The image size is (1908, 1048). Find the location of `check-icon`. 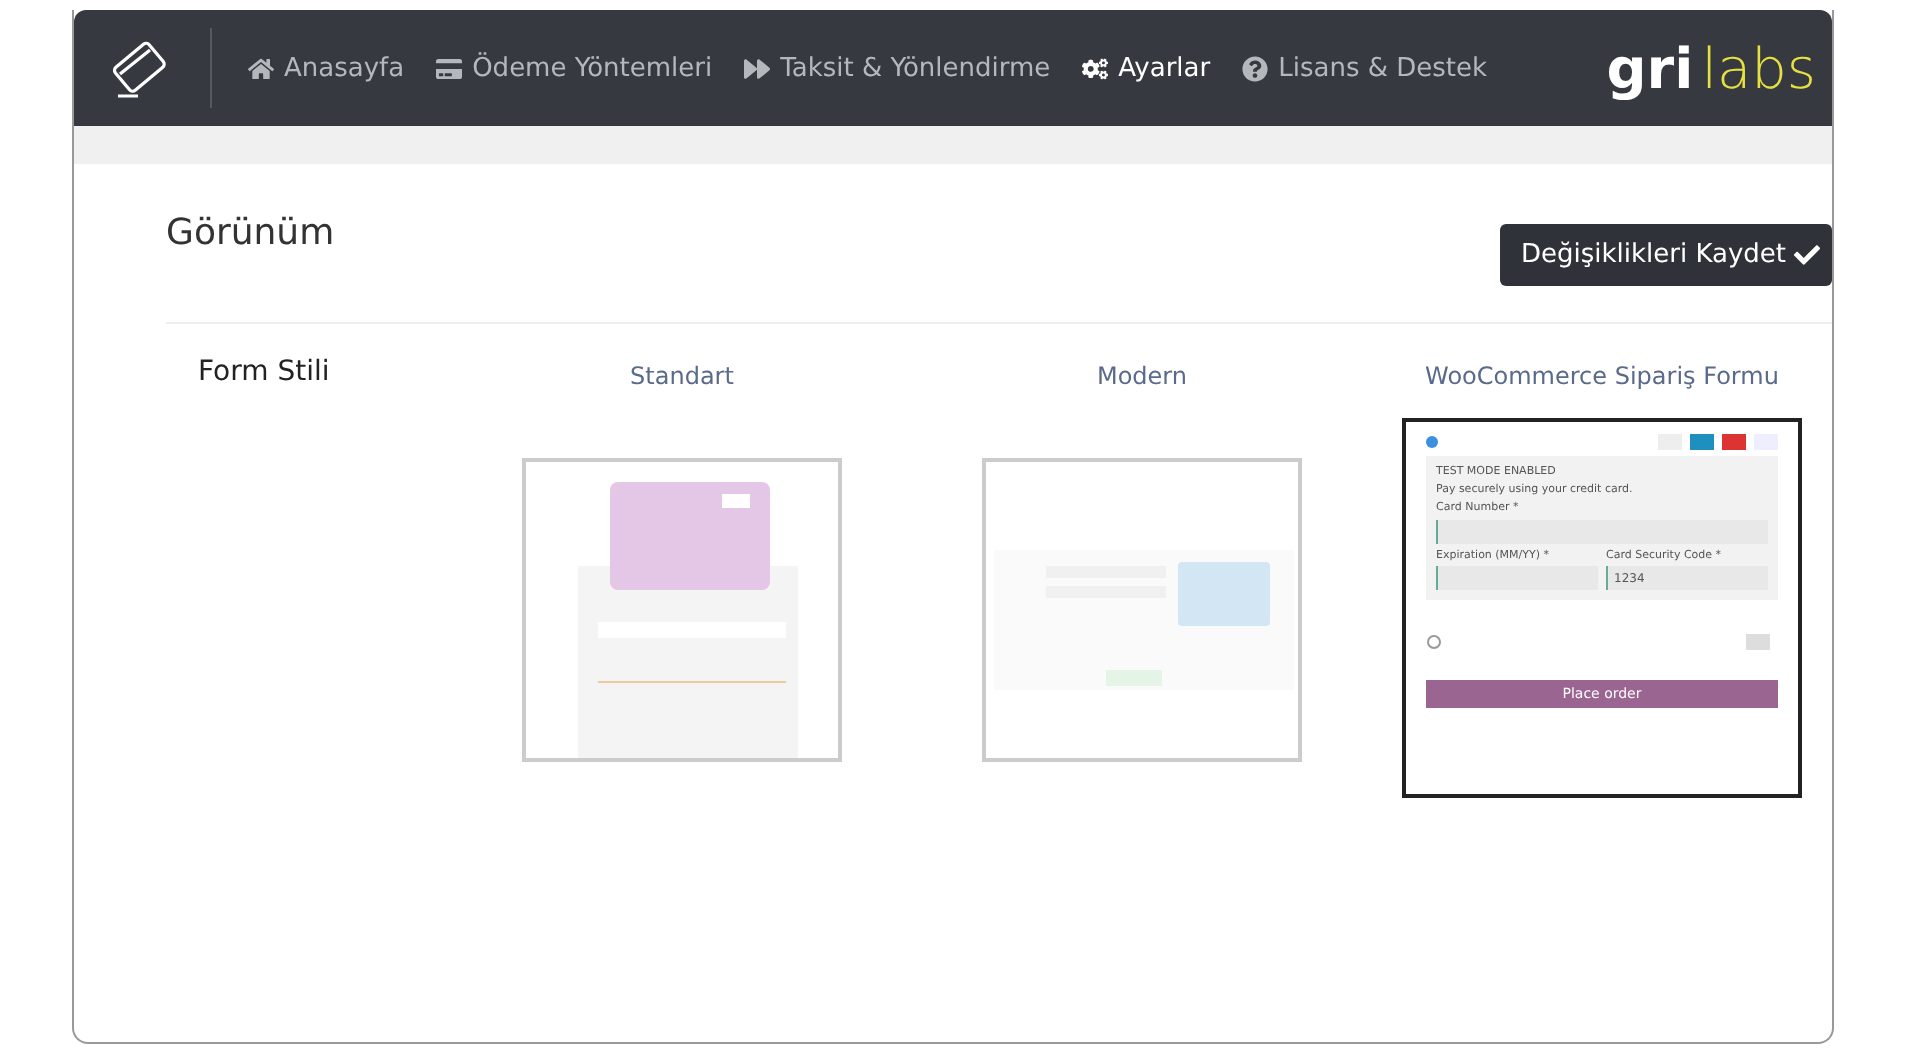

check-icon is located at coordinates (1807, 255).